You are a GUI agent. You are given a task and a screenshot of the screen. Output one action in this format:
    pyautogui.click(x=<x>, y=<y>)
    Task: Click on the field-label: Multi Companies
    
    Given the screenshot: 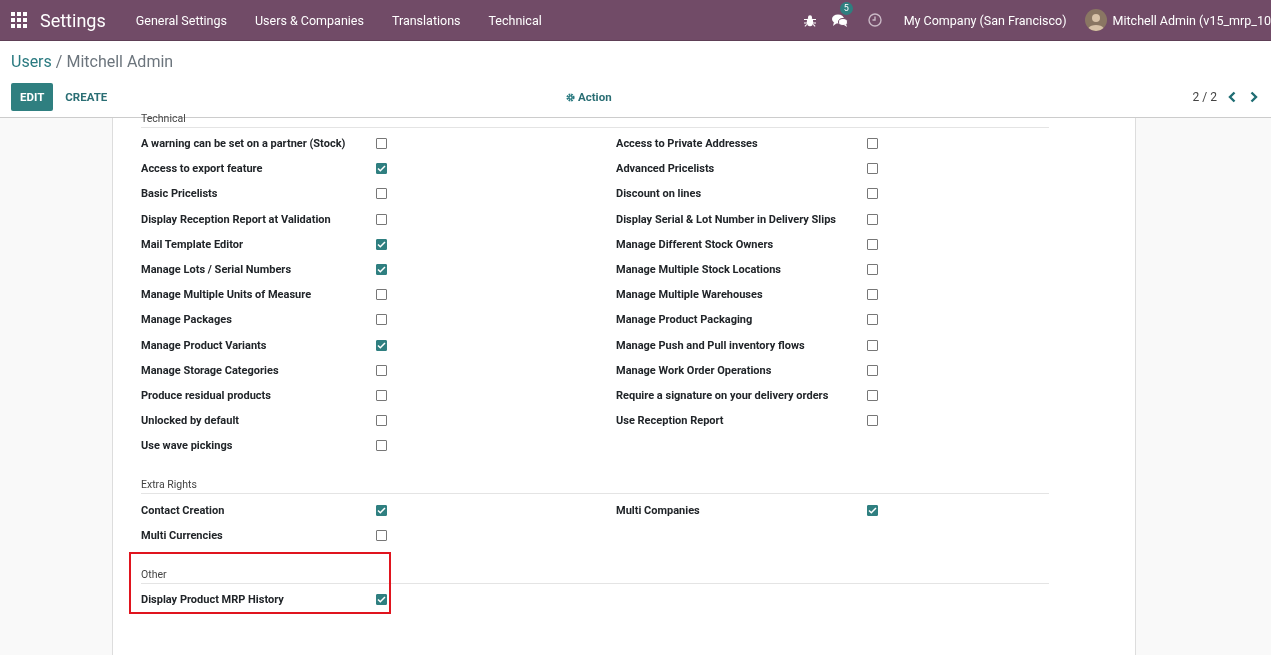 What is the action you would take?
    pyautogui.click(x=658, y=510)
    